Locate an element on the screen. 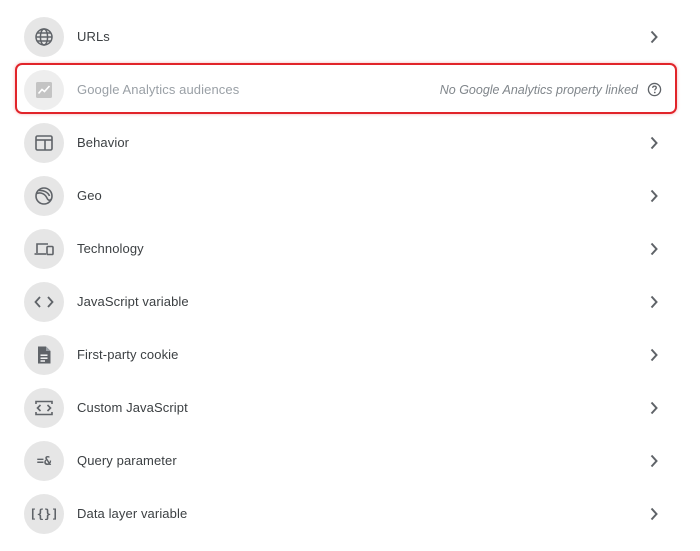 This screenshot has width=700, height=551. list-item-custom-javascript: Custom JavaScript is located at coordinates (350, 407).